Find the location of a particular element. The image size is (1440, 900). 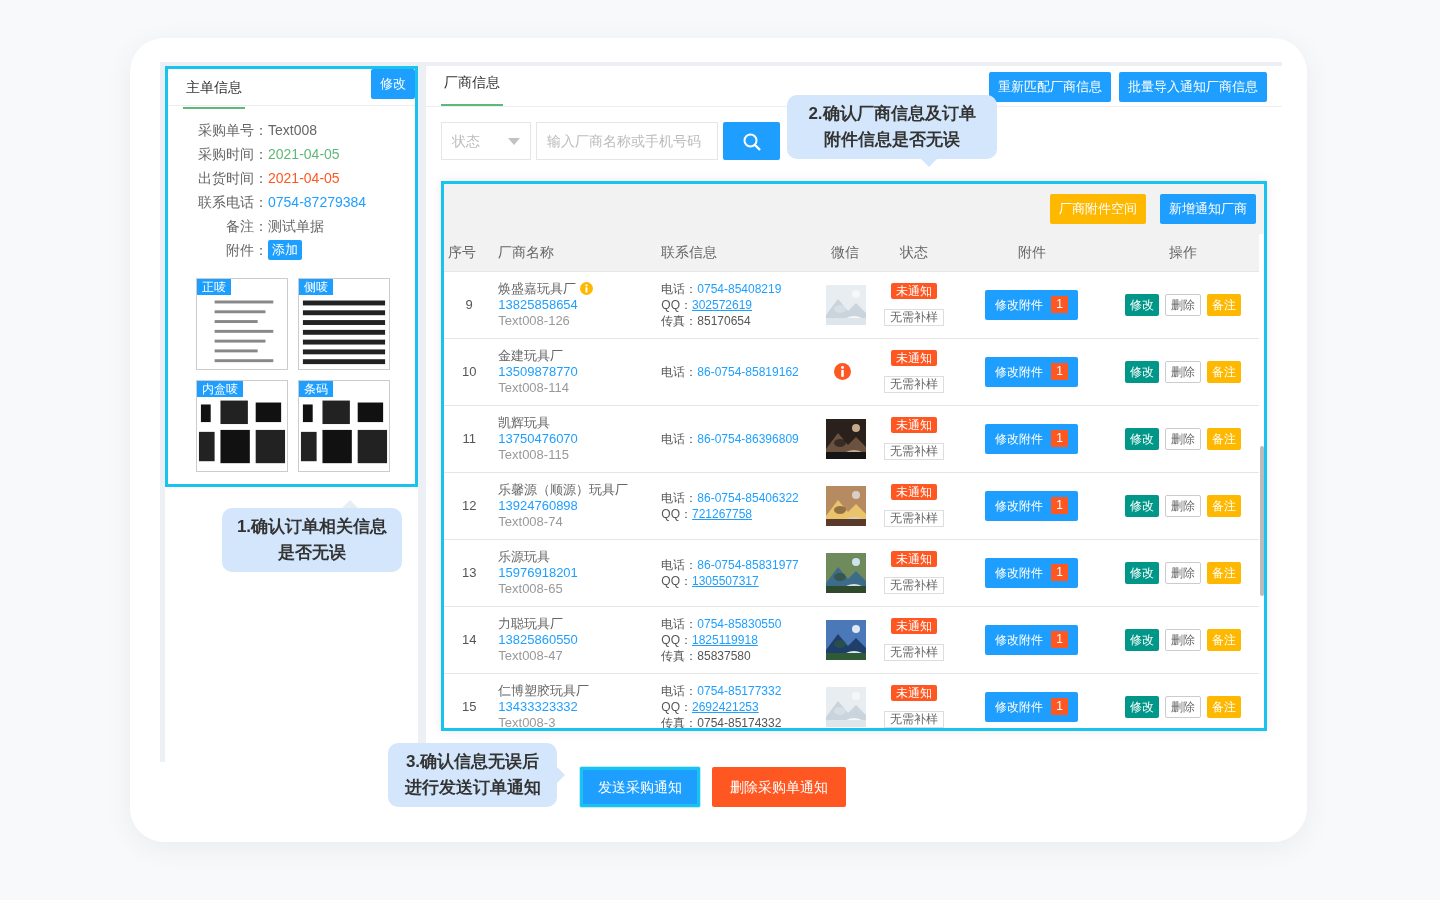

qq-link: 302572619 is located at coordinates (722, 304).